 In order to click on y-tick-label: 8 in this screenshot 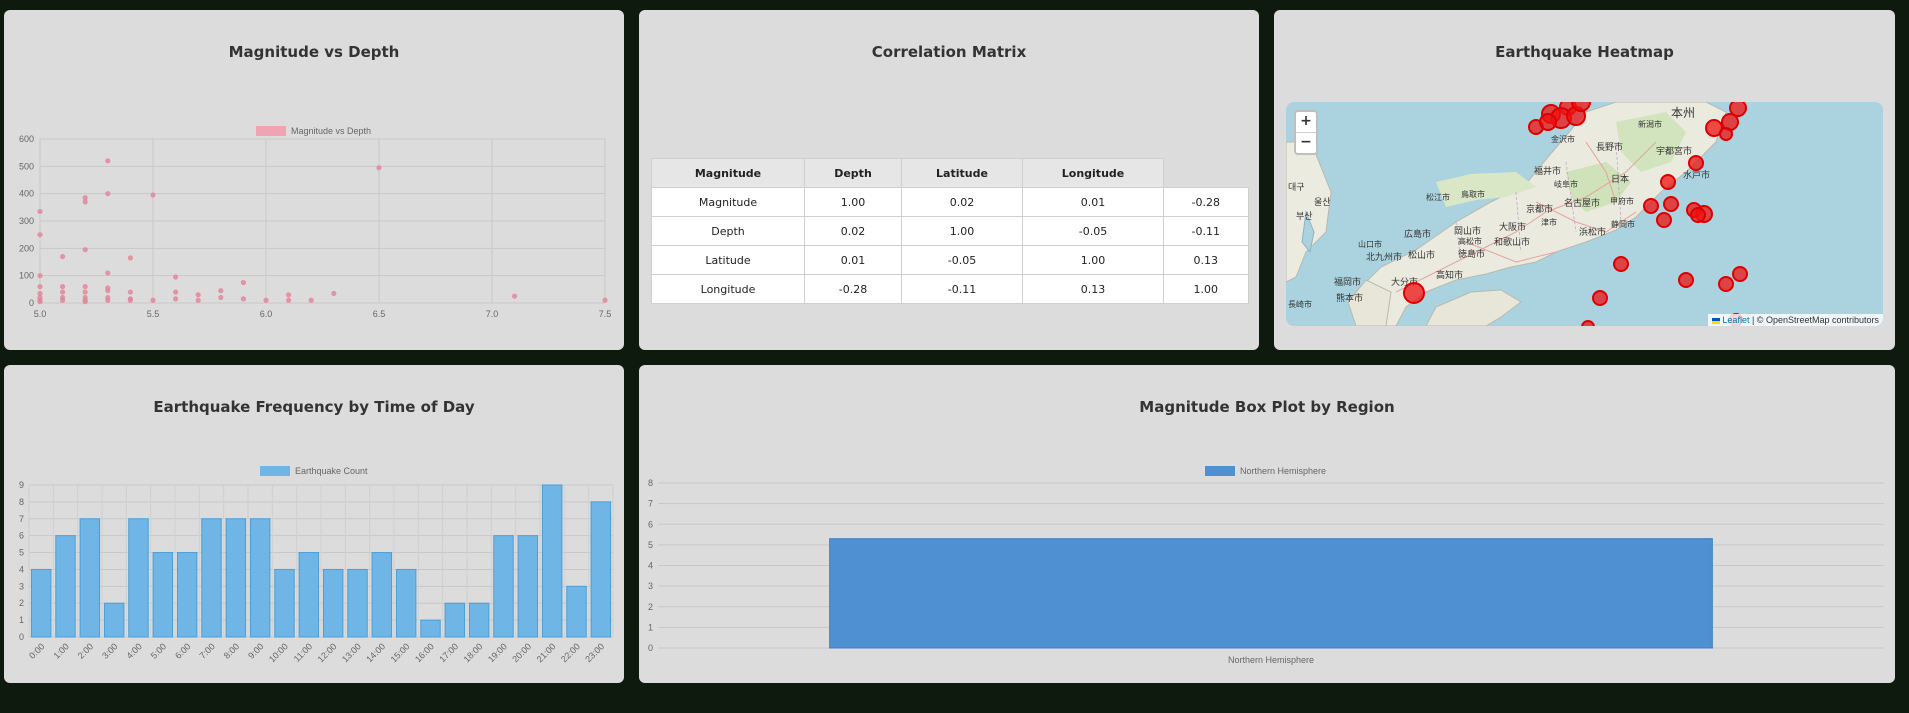, I will do `click(21, 502)`.